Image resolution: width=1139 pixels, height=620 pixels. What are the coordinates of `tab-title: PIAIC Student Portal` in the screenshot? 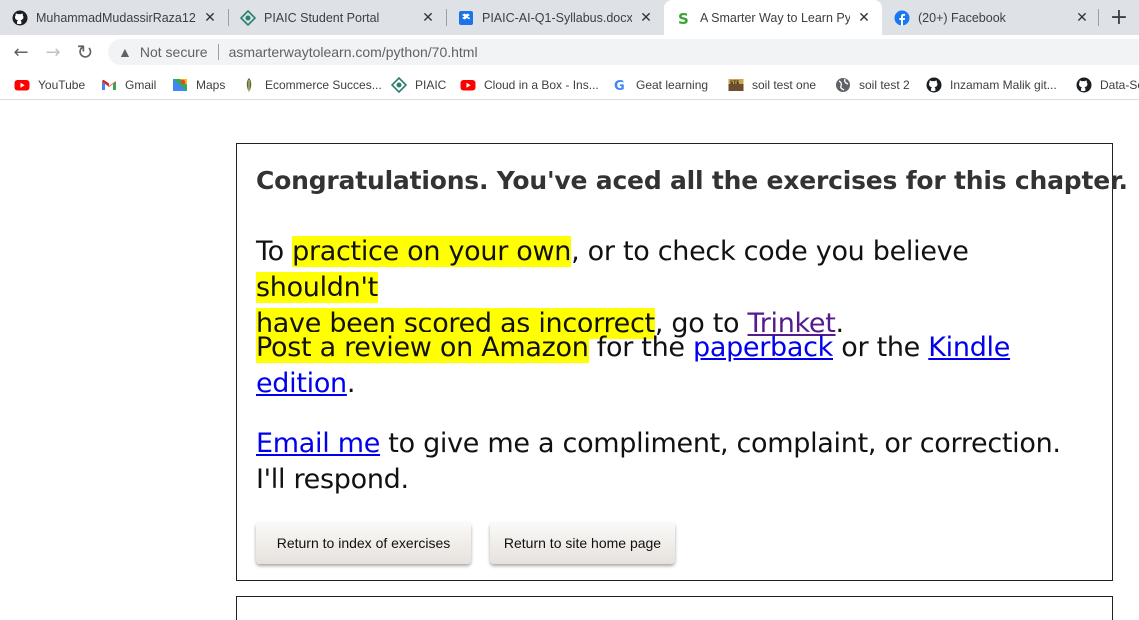 It's located at (322, 17).